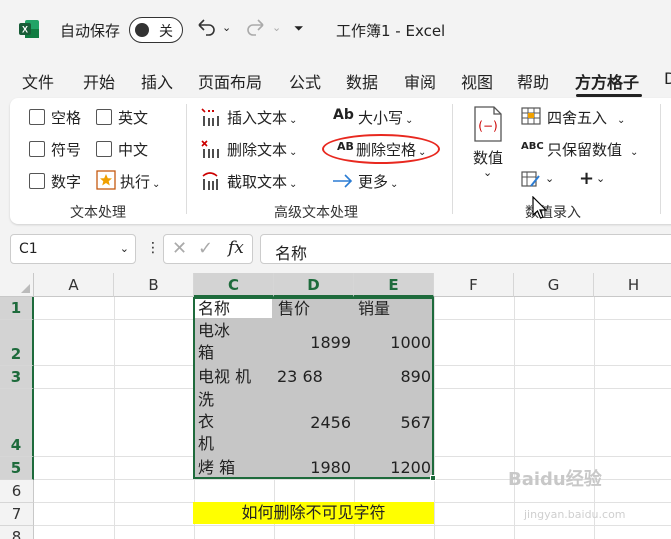  Describe the element at coordinates (312, 423) in the screenshot. I see `cell-d4: 2456` at that location.